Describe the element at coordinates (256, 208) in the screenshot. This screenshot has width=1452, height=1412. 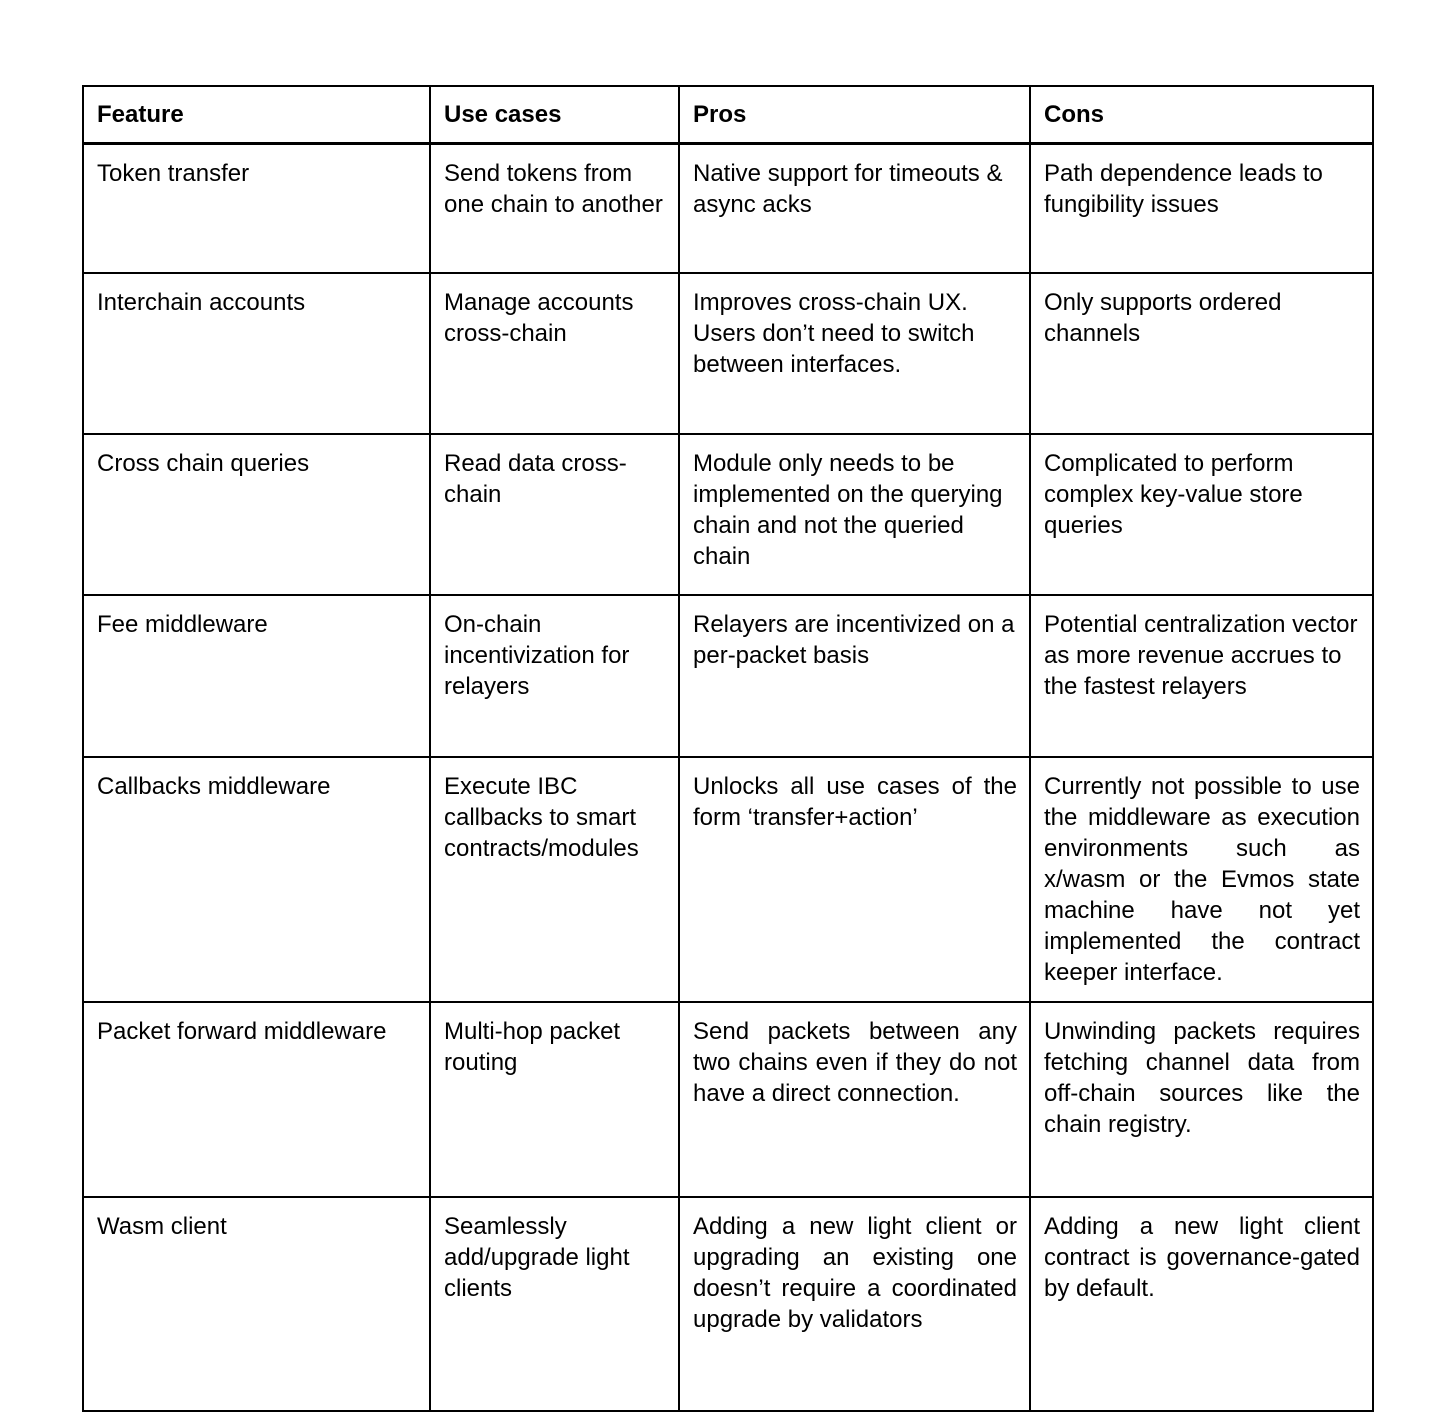
I see `table-cell-feature: Token transfer` at that location.